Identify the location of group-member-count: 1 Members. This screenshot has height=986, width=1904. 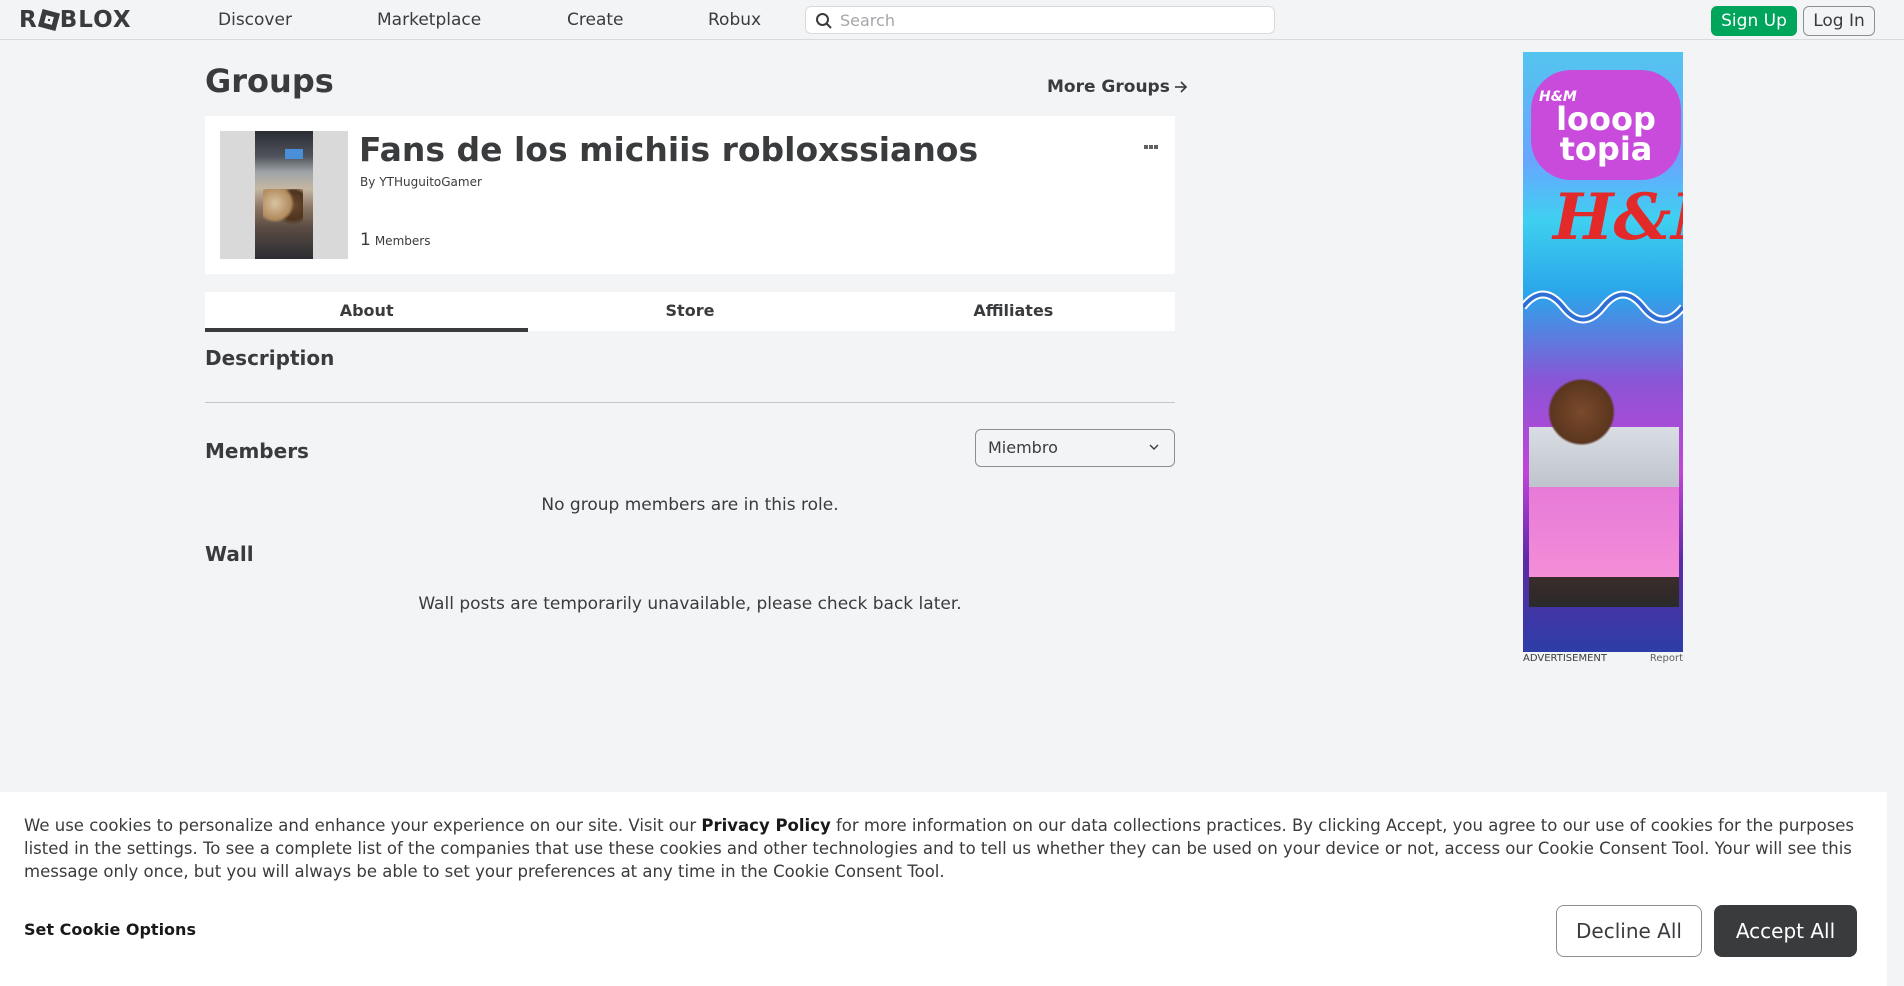
(395, 240).